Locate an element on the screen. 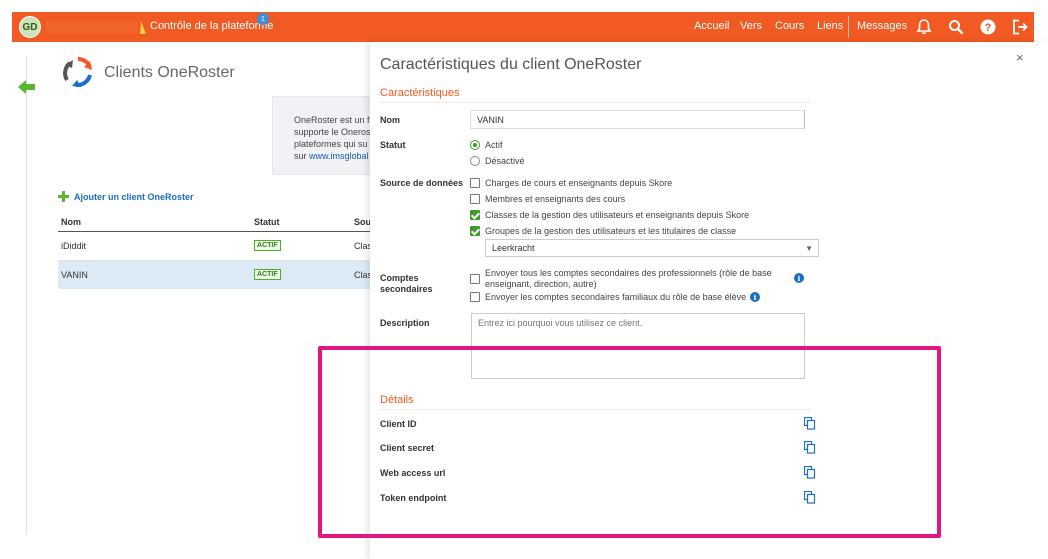 This screenshot has width=1048, height=559. section-characteristics: Caractéristiques is located at coordinates (420, 93).